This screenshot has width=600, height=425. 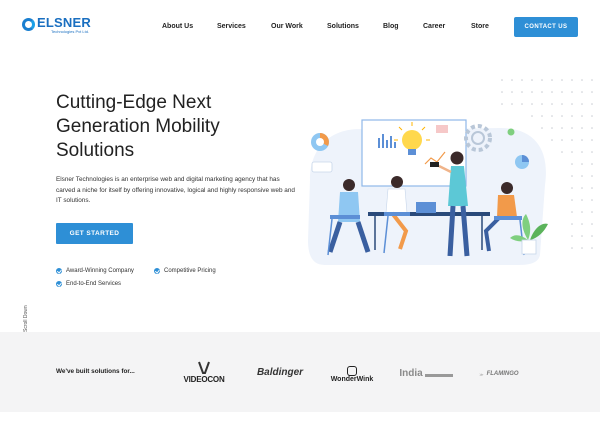 I want to click on client-logo-flamingo: ≫ FLAMINGO, so click(x=499, y=374).